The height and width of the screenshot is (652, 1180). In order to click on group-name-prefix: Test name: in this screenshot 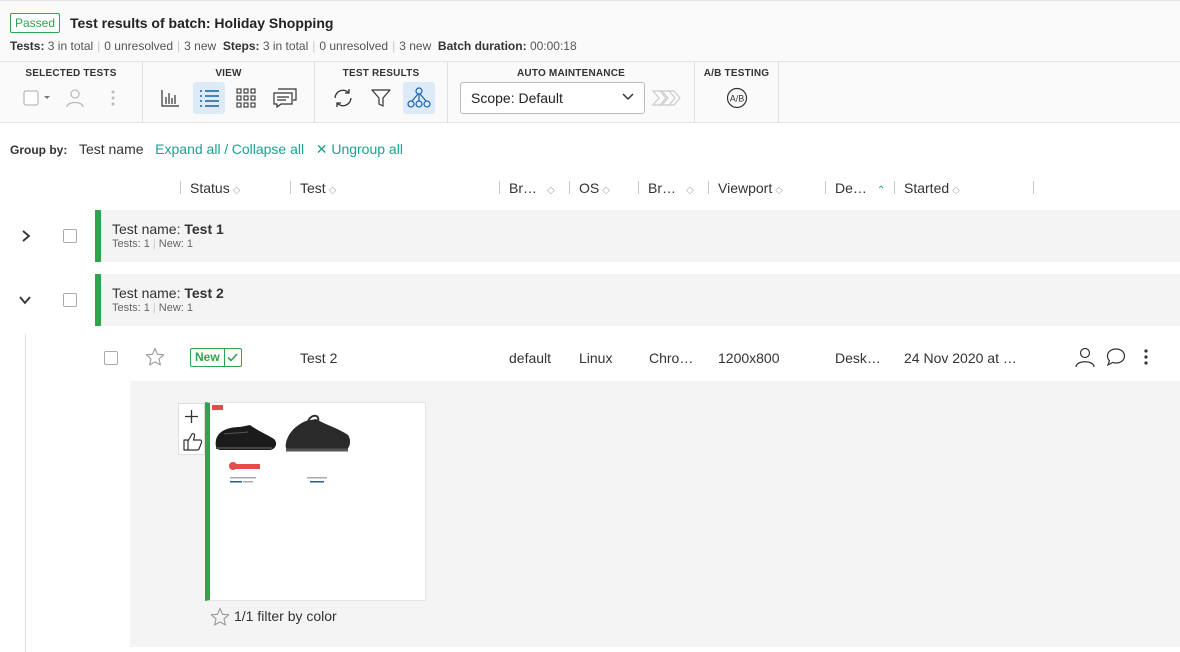, I will do `click(148, 229)`.